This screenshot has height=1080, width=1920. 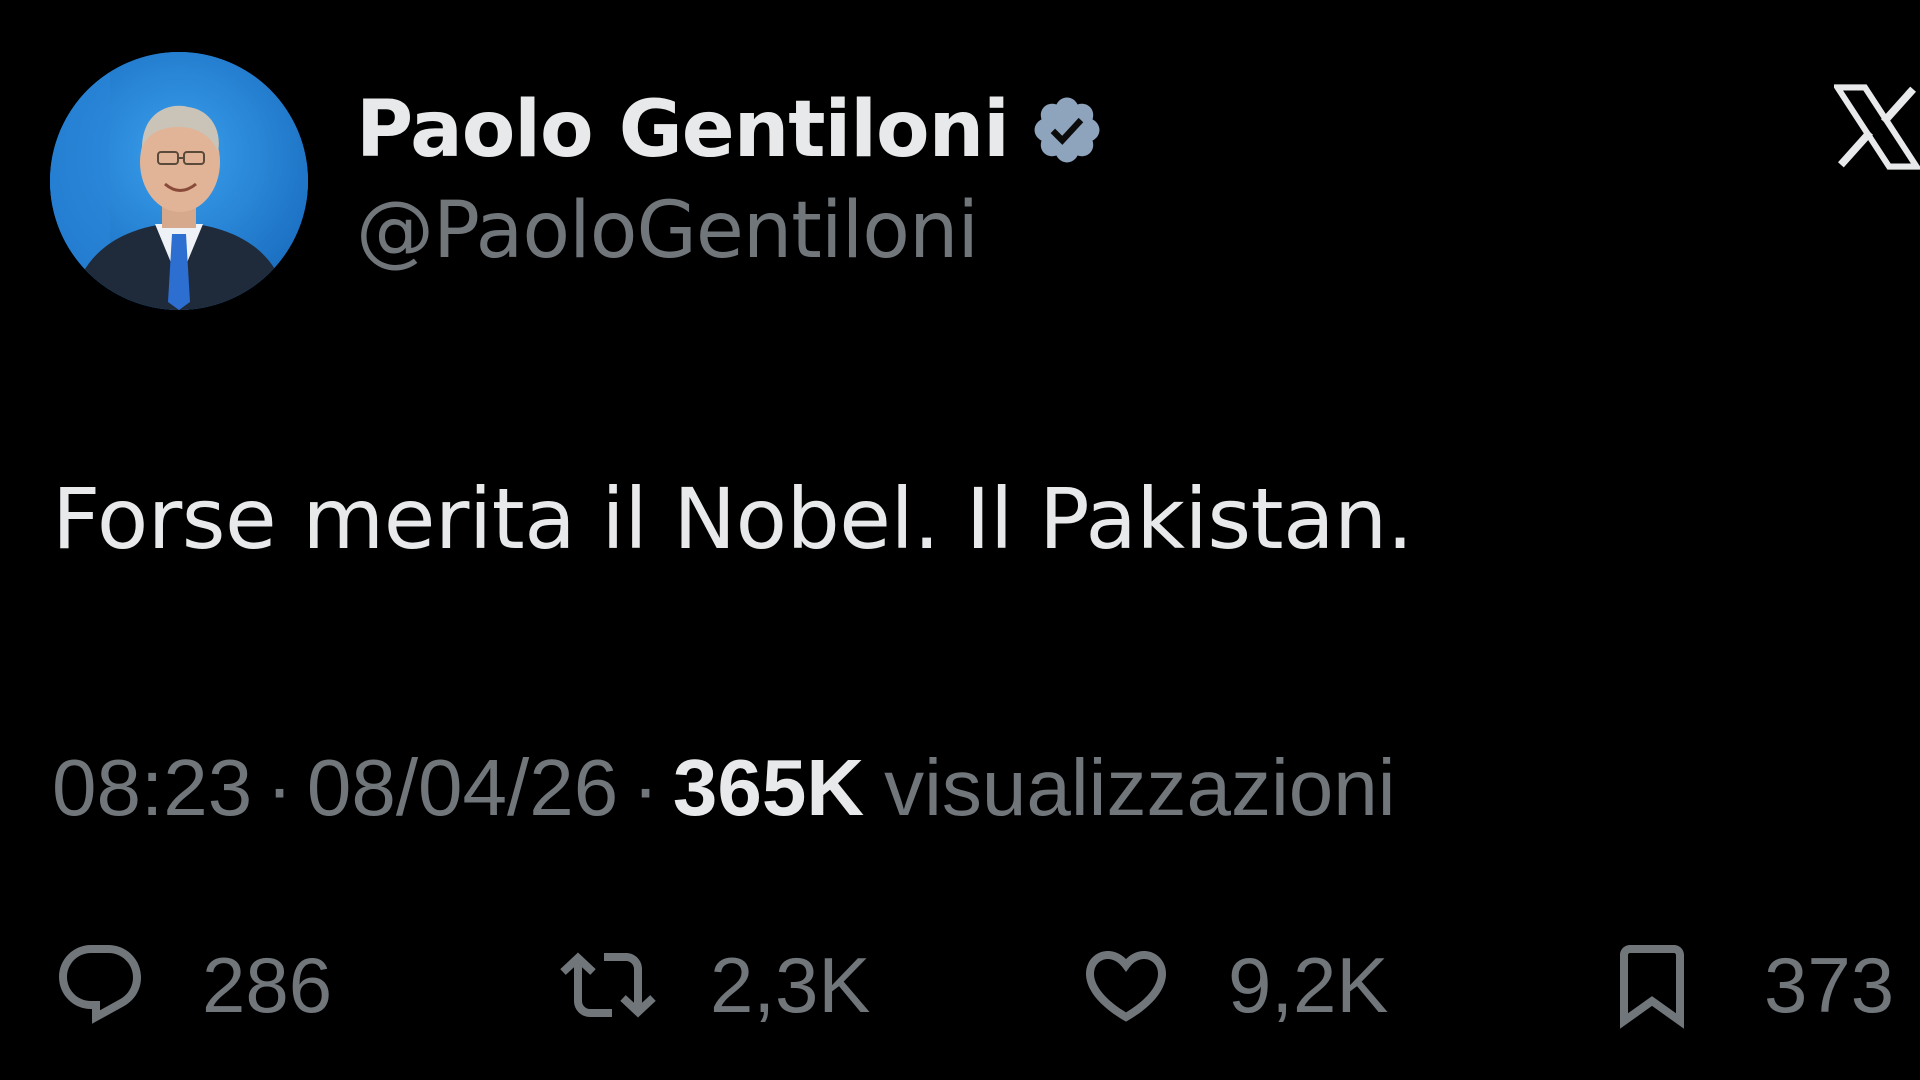 What do you see at coordinates (1877, 127) in the screenshot?
I see `x-logo-icon` at bounding box center [1877, 127].